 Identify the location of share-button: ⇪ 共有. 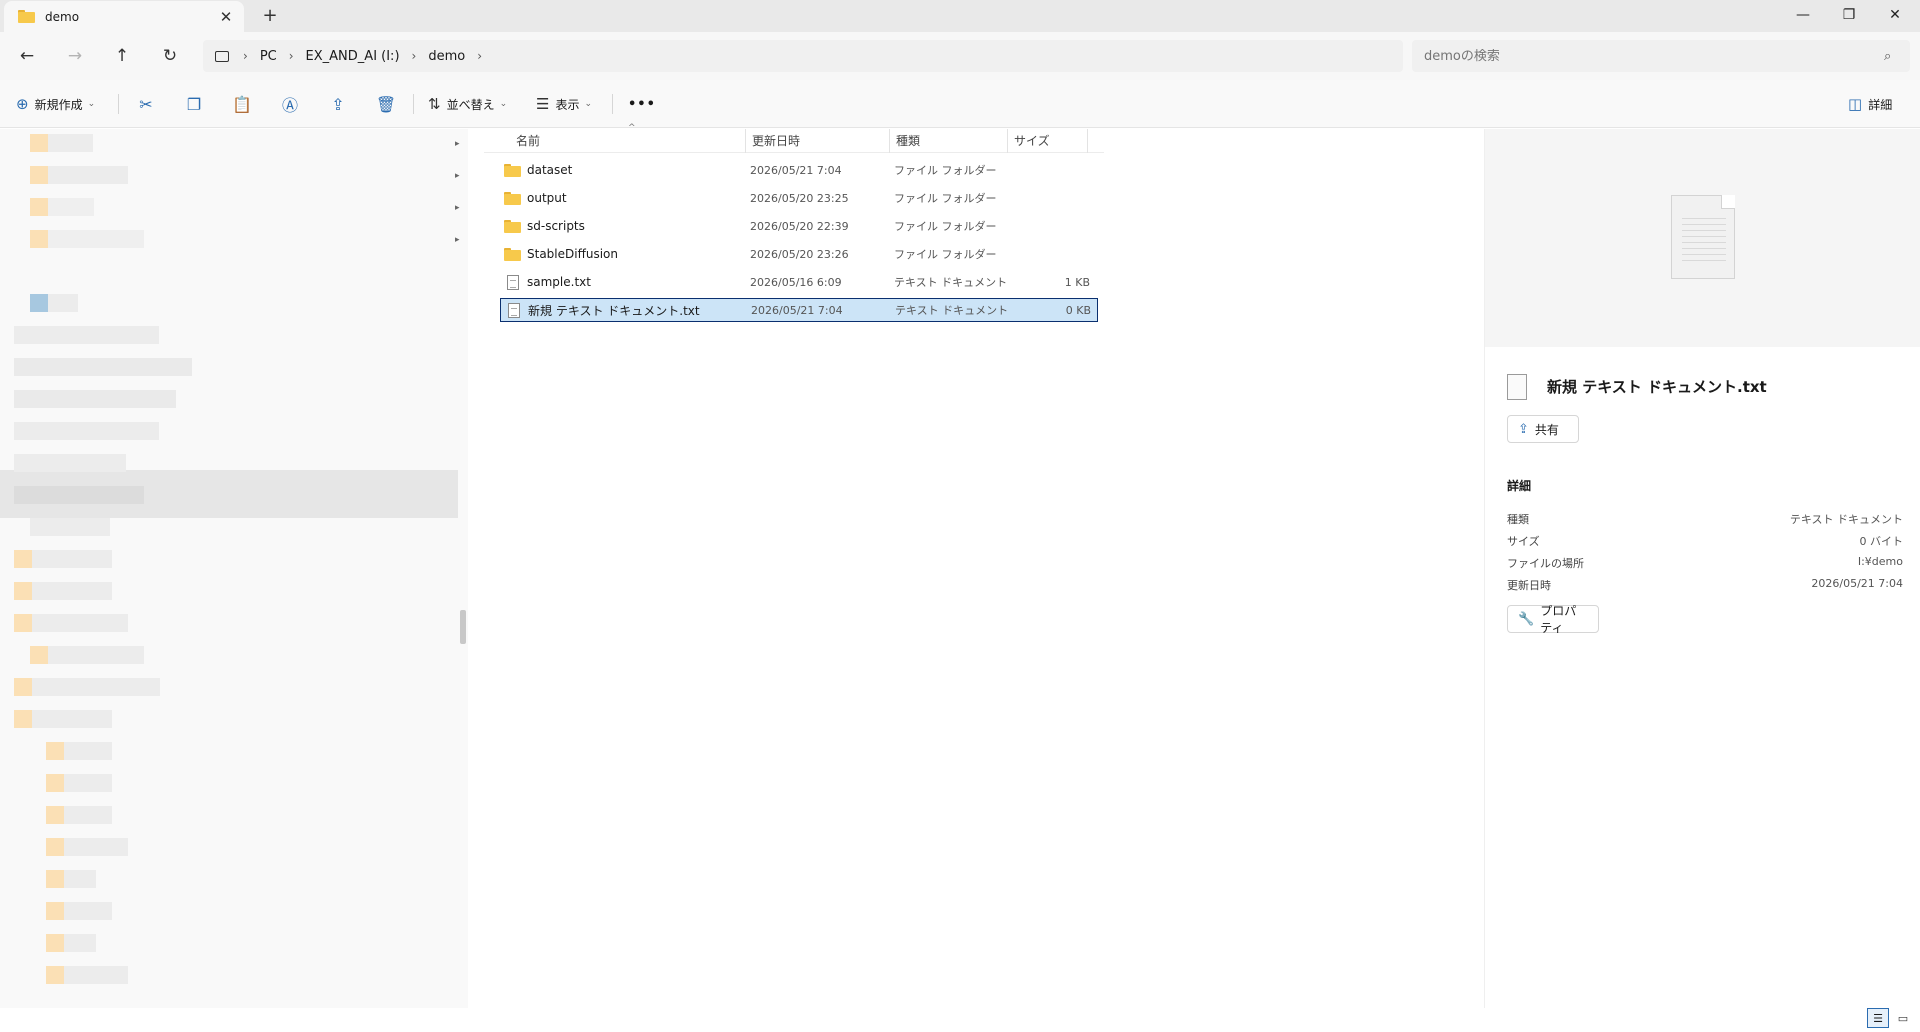
(1543, 429).